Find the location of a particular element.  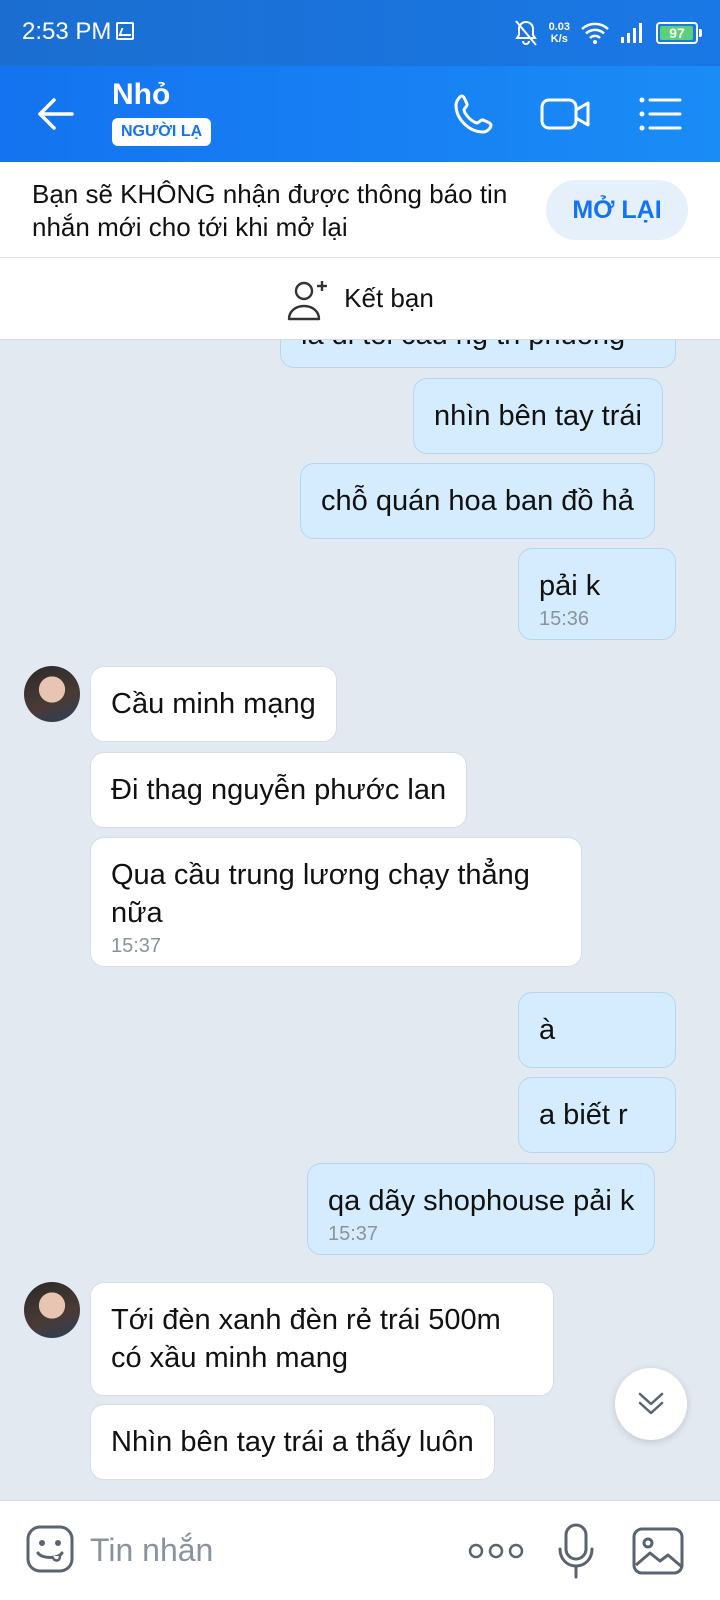

message-text: pải k is located at coordinates (570, 586).